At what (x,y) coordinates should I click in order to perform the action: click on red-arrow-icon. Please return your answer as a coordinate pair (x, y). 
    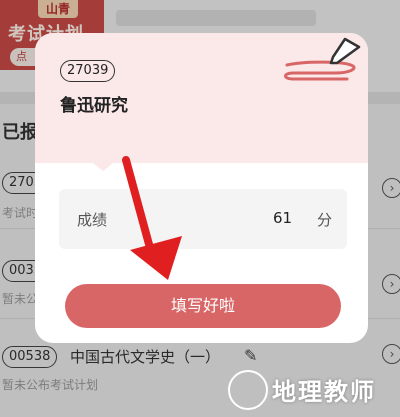
    Looking at the image, I should click on (152, 218).